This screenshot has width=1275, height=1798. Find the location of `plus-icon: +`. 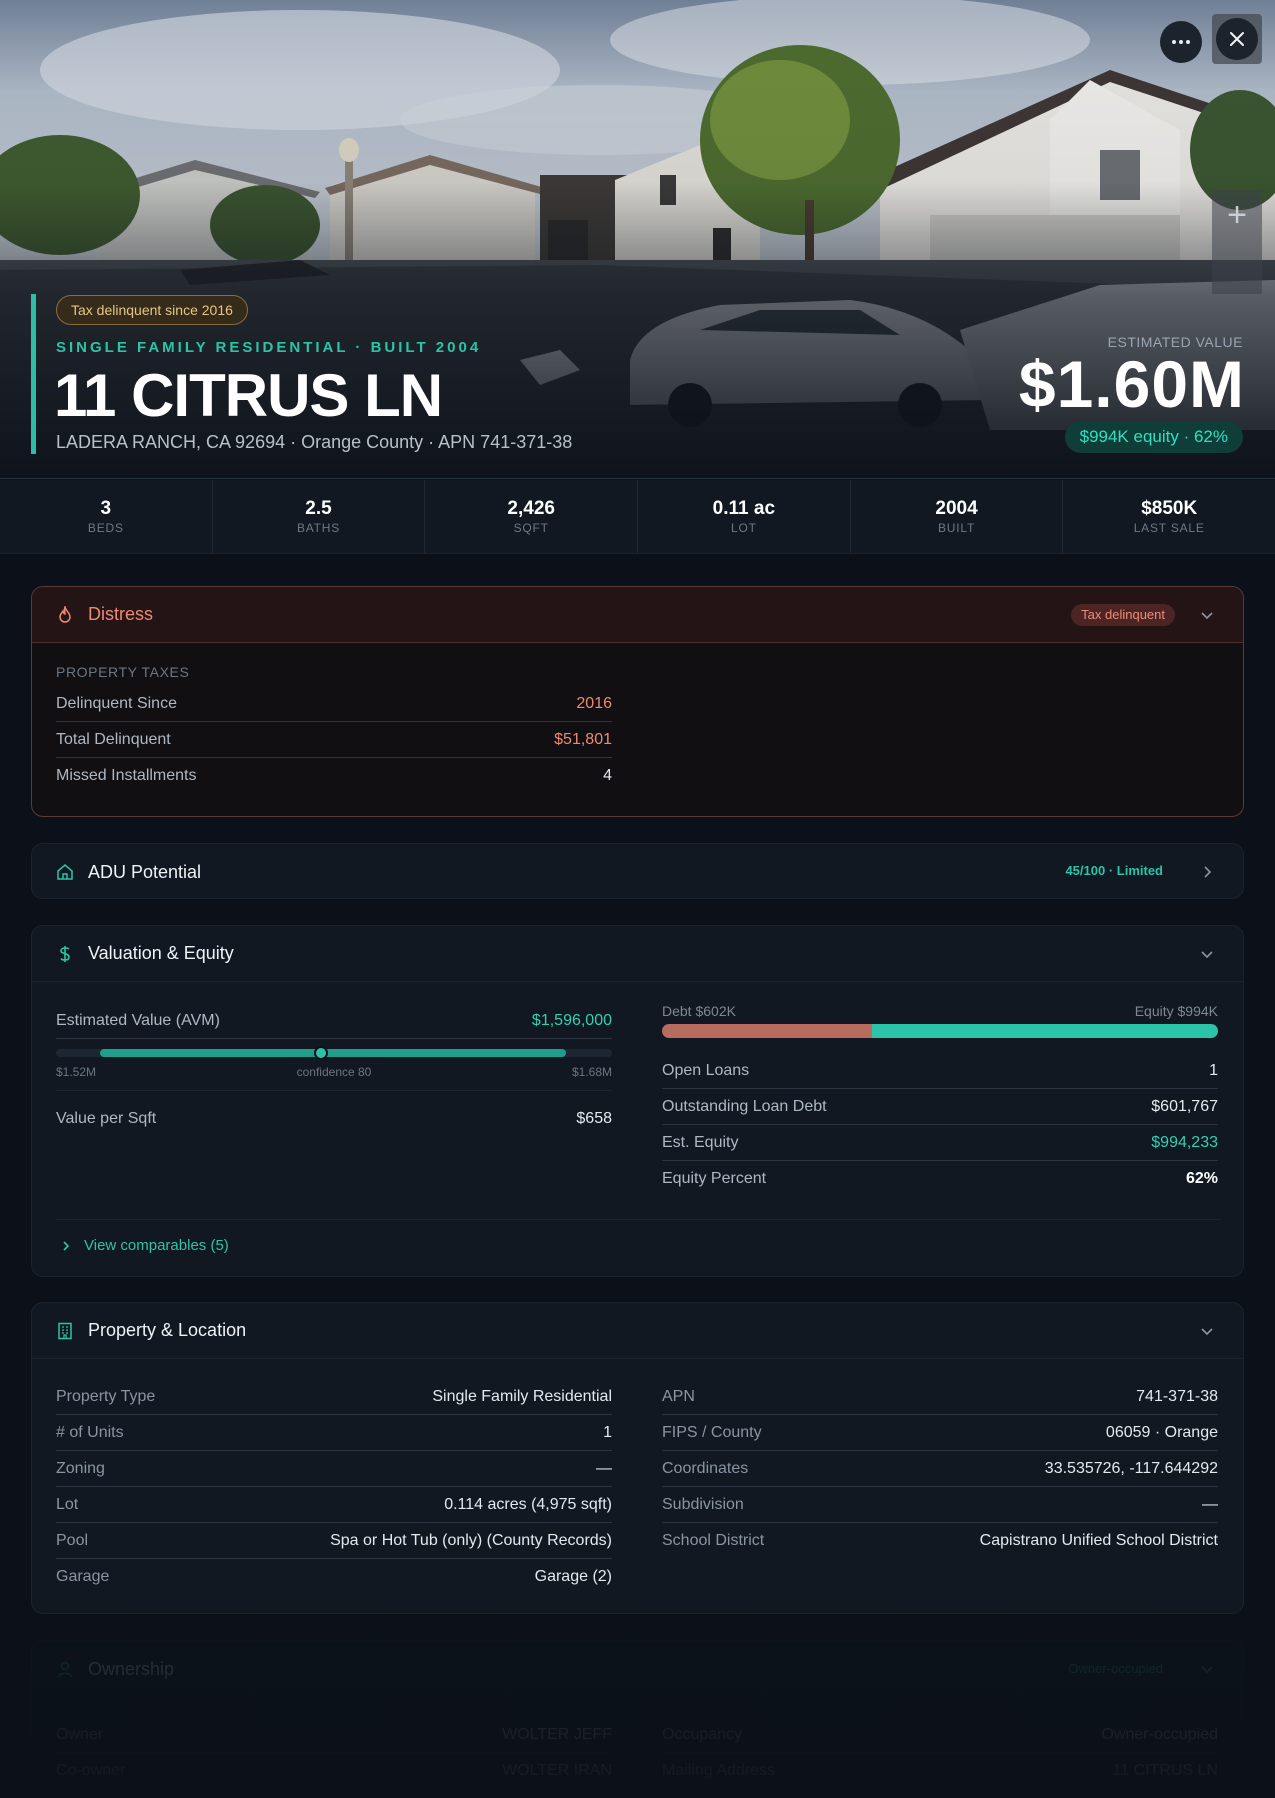

plus-icon: + is located at coordinates (1237, 215).